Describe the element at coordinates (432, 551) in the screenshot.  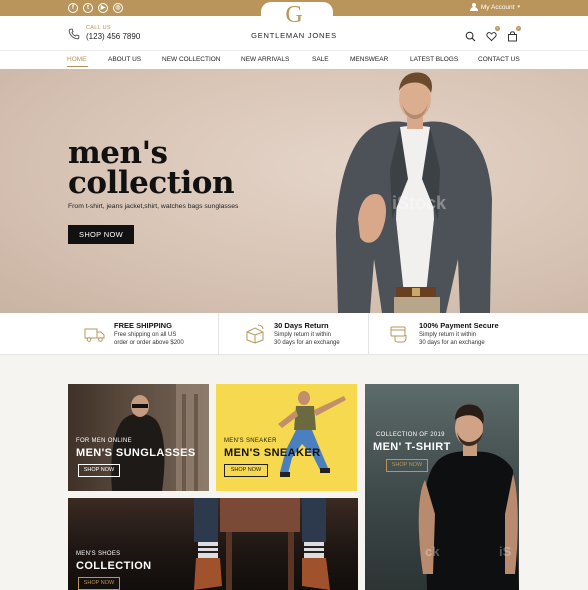
I see `svg-text: ck` at that location.